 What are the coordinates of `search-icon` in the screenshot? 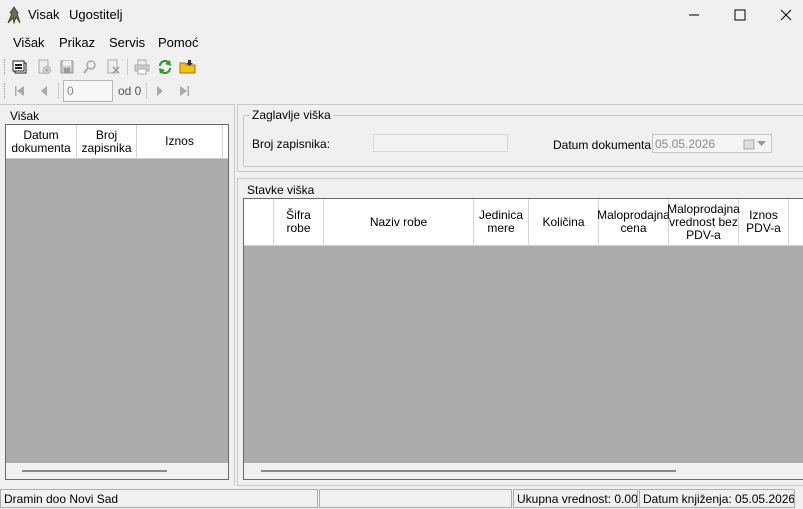 It's located at (90, 67).